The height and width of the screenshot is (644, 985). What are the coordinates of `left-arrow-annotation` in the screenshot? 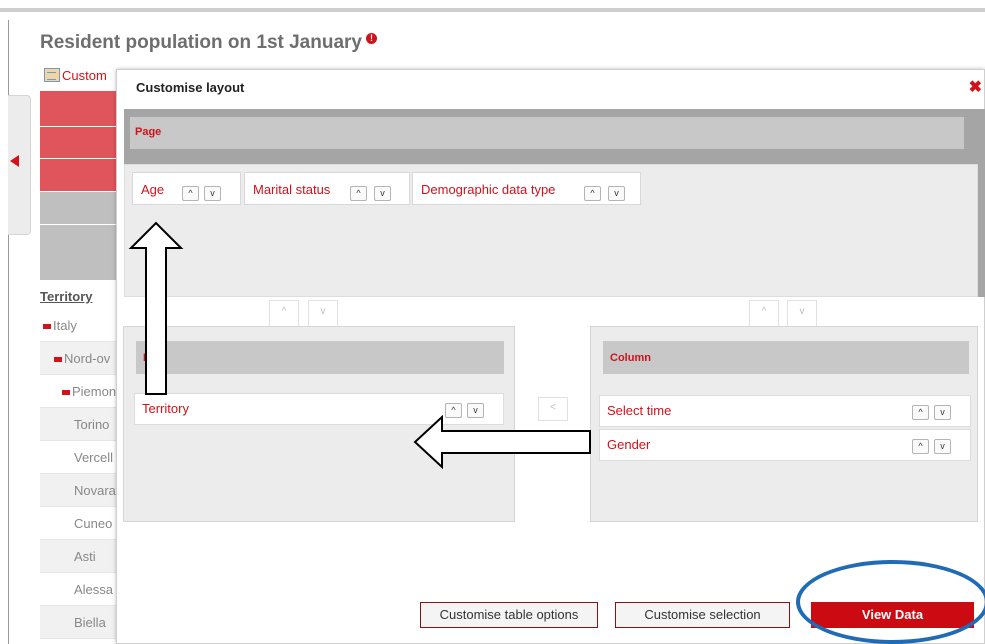 It's located at (502, 442).